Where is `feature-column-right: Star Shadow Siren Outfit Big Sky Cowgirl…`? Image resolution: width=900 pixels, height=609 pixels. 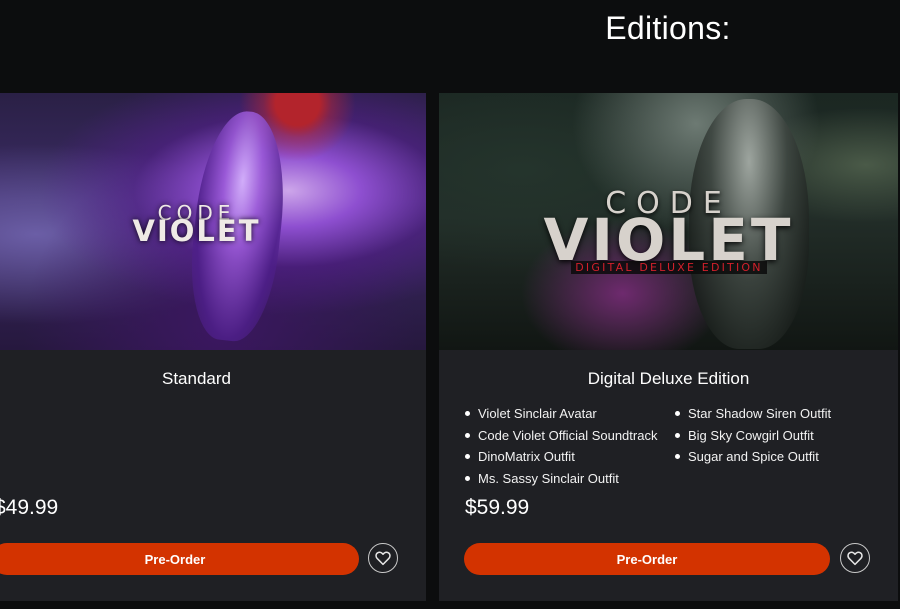
feature-column-right: Star Shadow Siren Outfit Big Sky Cowgirl… is located at coordinates (775, 446).